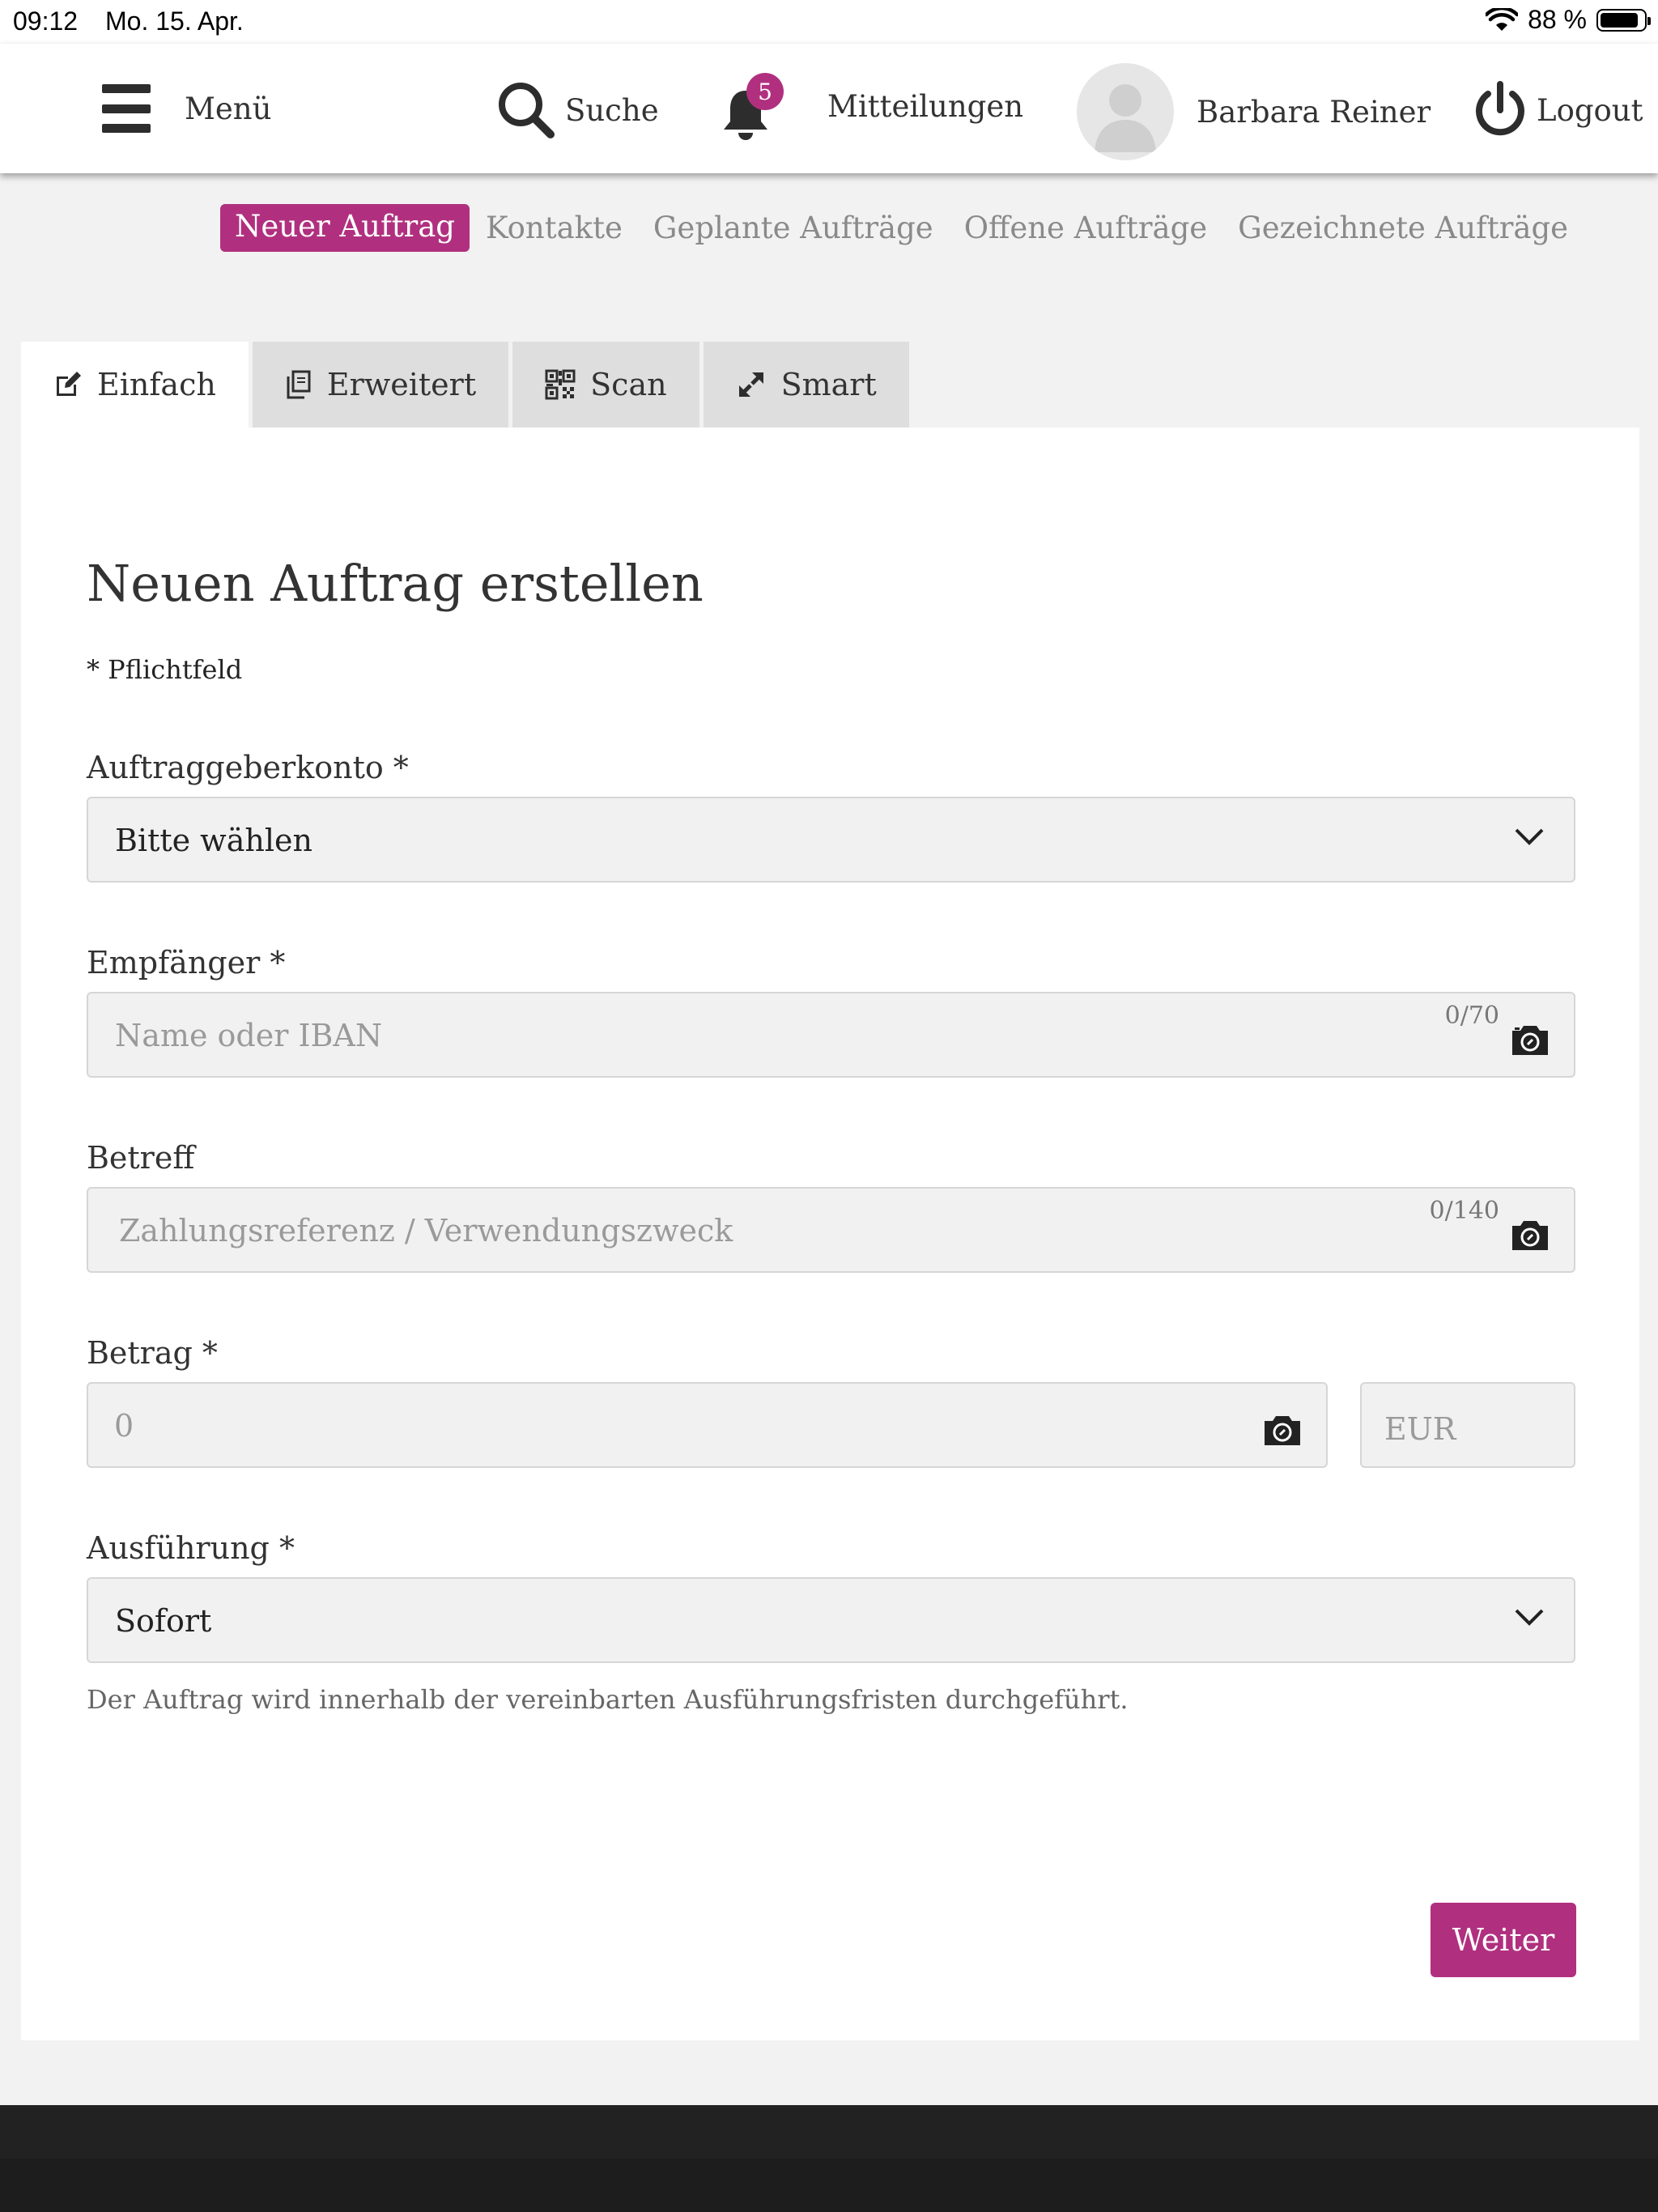 This screenshot has width=1658, height=2212. I want to click on account-label: Auftraggeberkonto *, so click(248, 768).